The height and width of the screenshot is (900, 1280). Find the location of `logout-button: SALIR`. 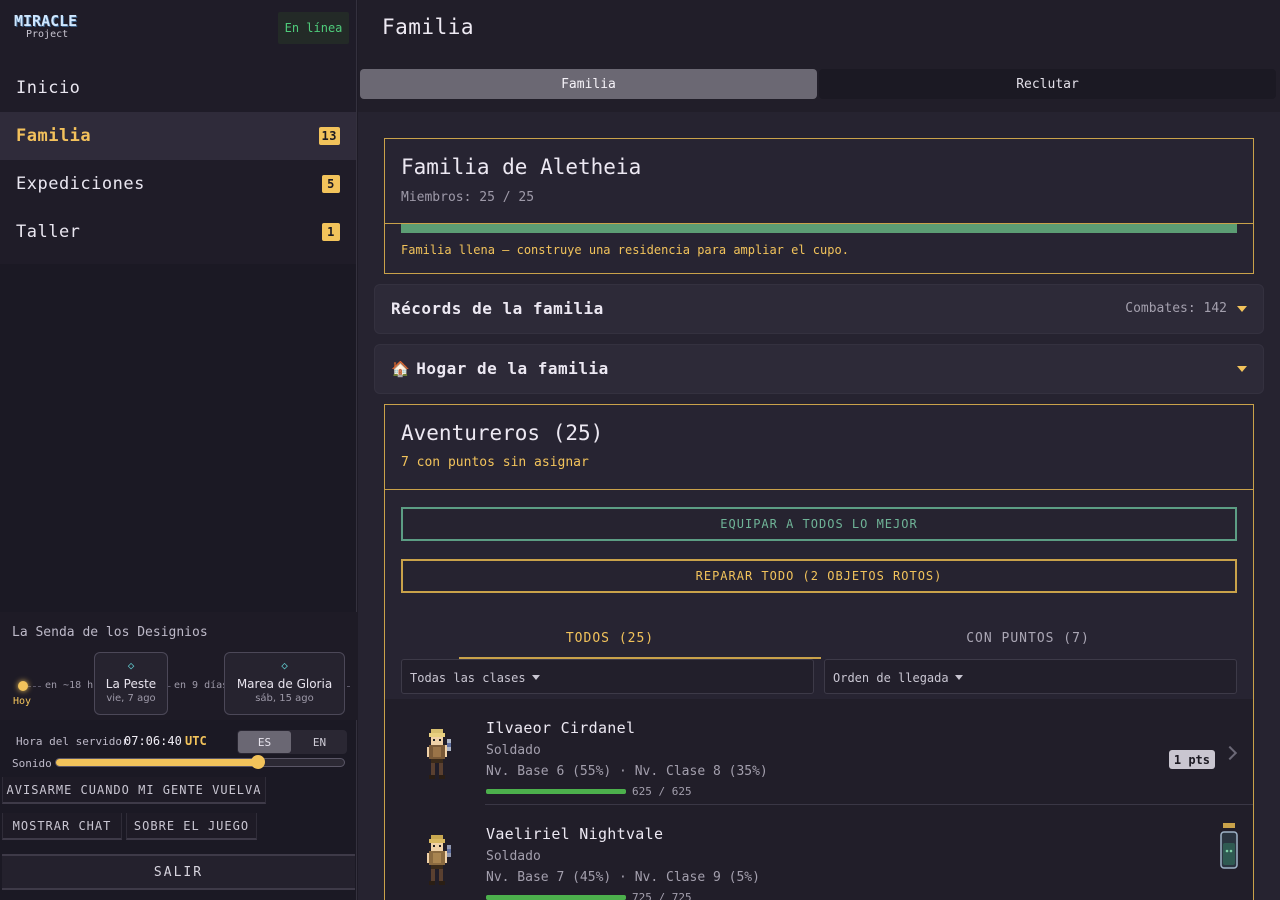

logout-button: SALIR is located at coordinates (178, 872).